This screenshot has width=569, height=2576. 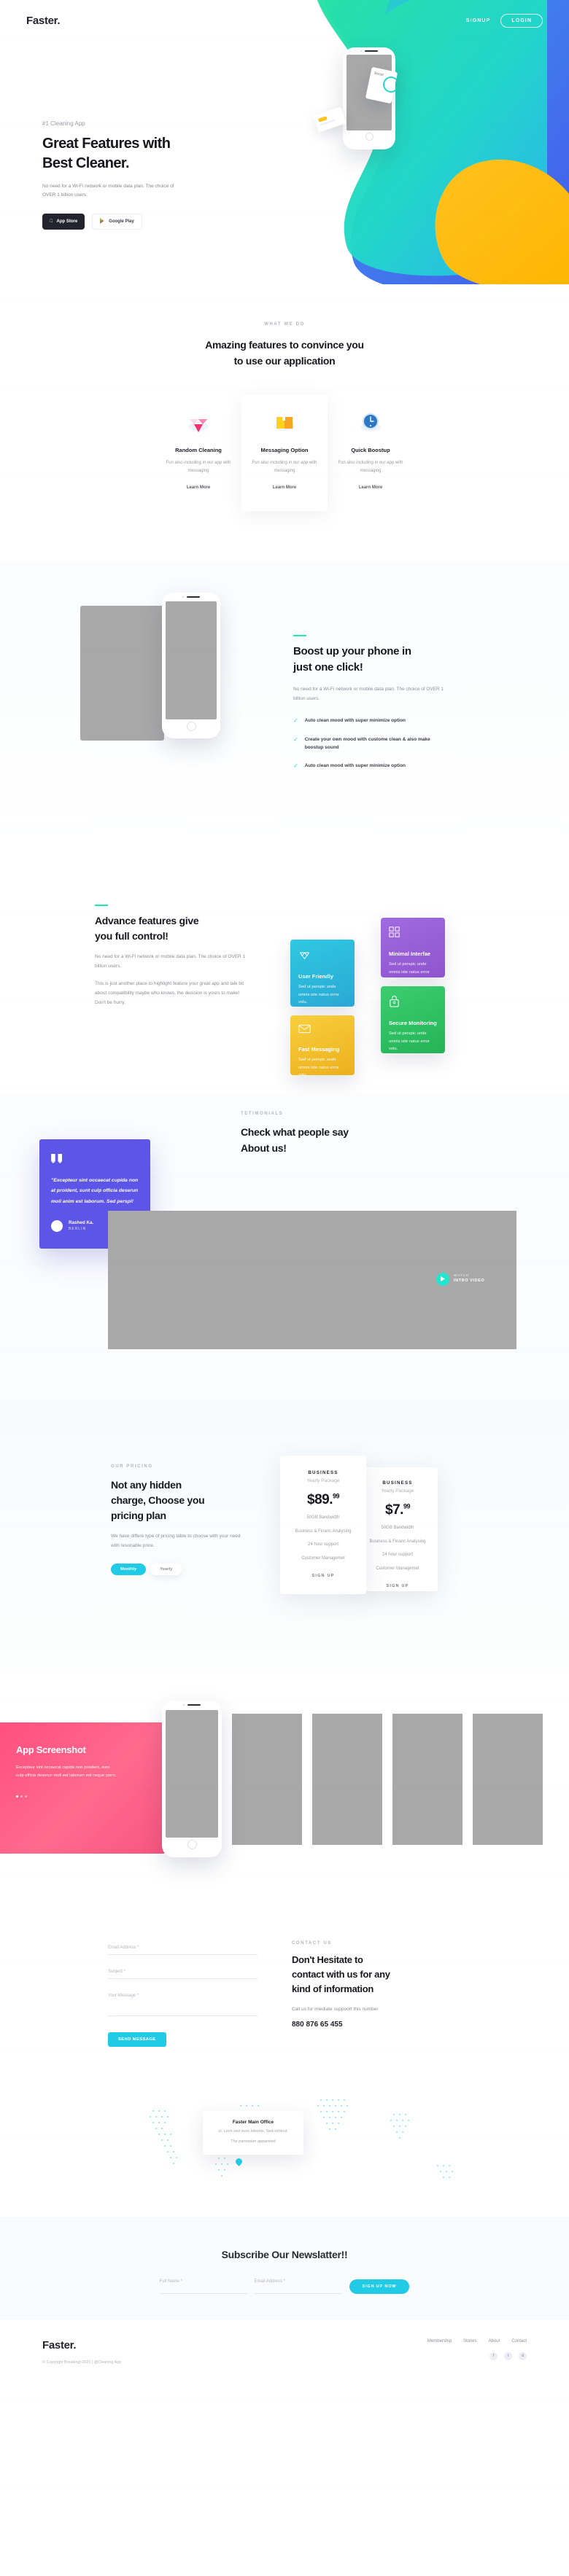 I want to click on subject-field: Subject *, so click(x=183, y=1974).